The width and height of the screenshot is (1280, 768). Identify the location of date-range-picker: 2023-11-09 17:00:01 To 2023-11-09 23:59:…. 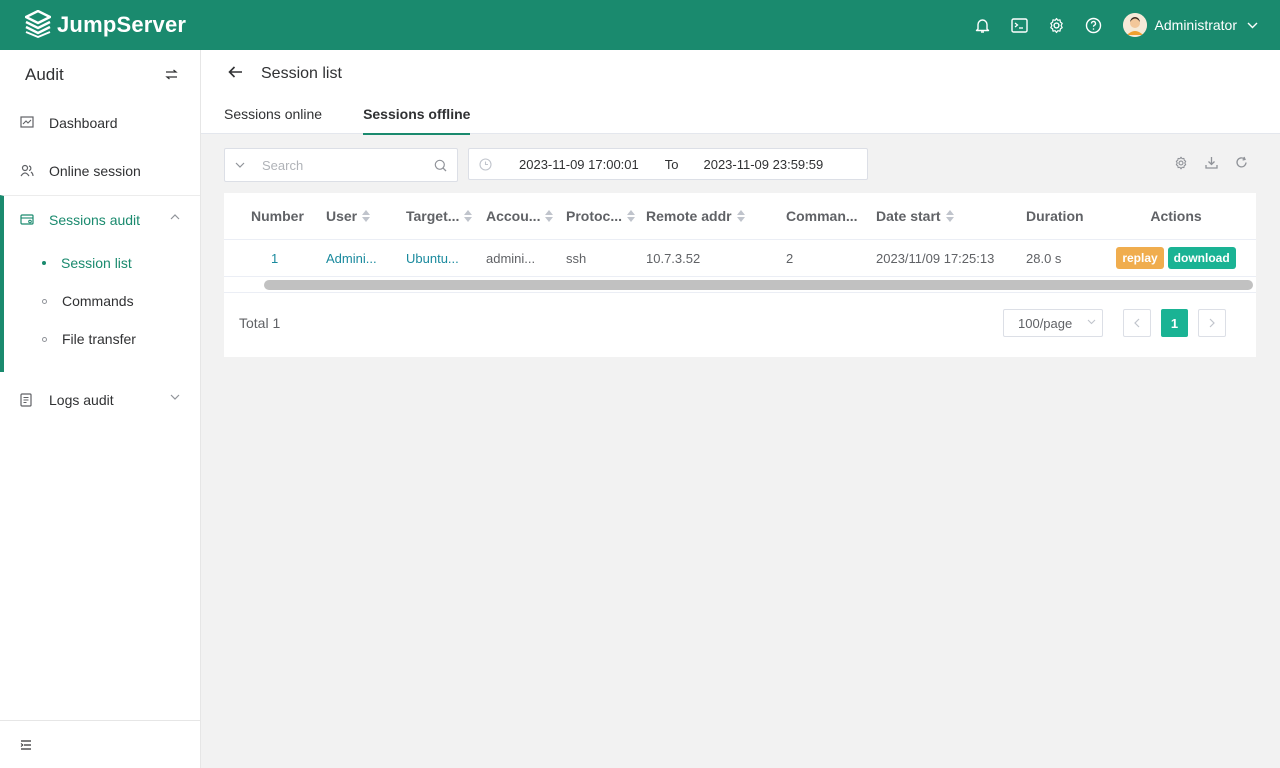
(668, 164).